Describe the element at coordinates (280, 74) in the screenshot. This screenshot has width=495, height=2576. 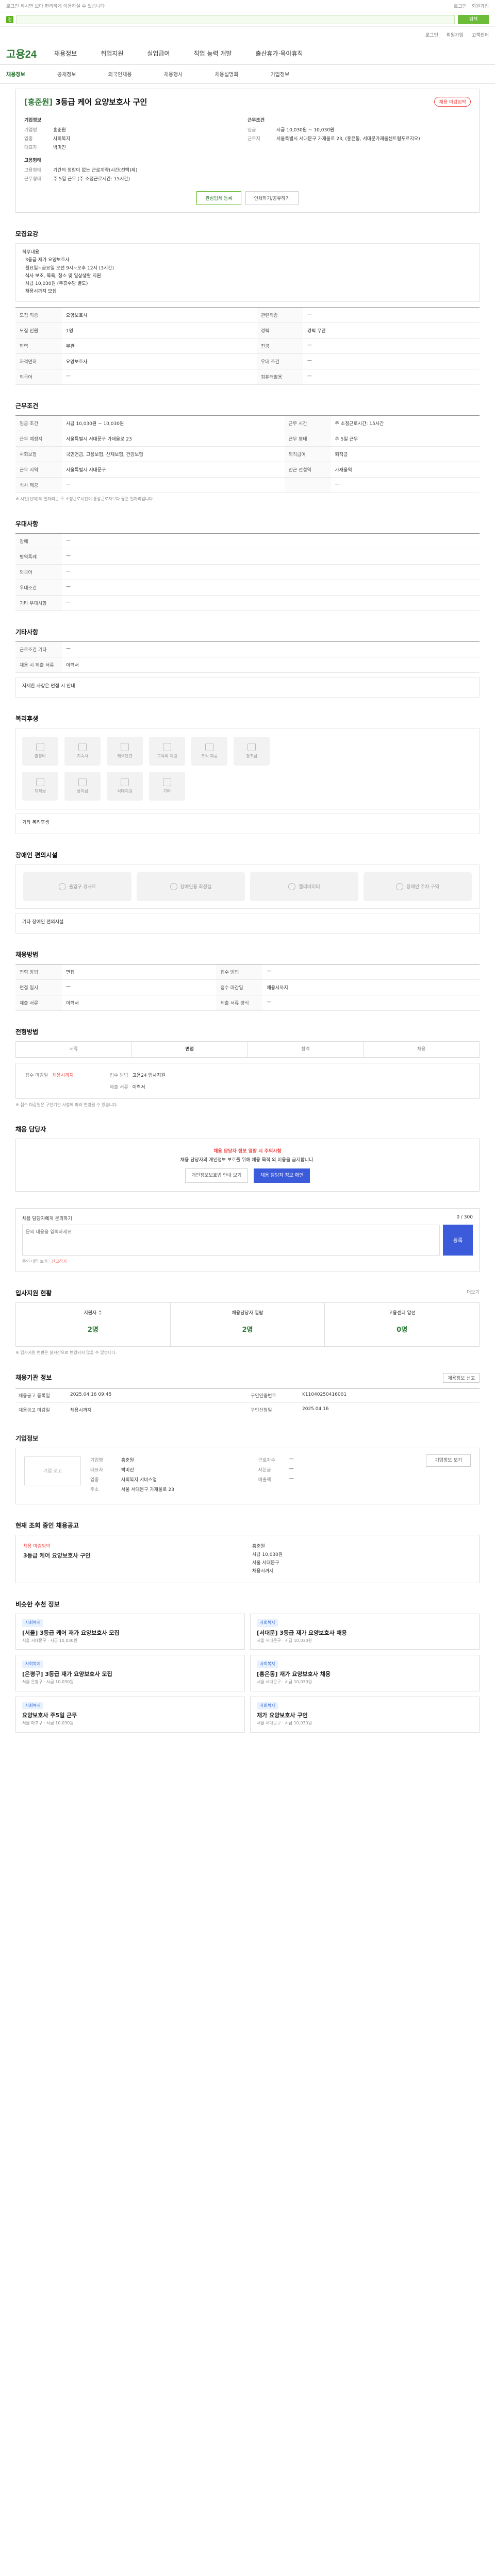
I see `subnav-company: 기업정보` at that location.